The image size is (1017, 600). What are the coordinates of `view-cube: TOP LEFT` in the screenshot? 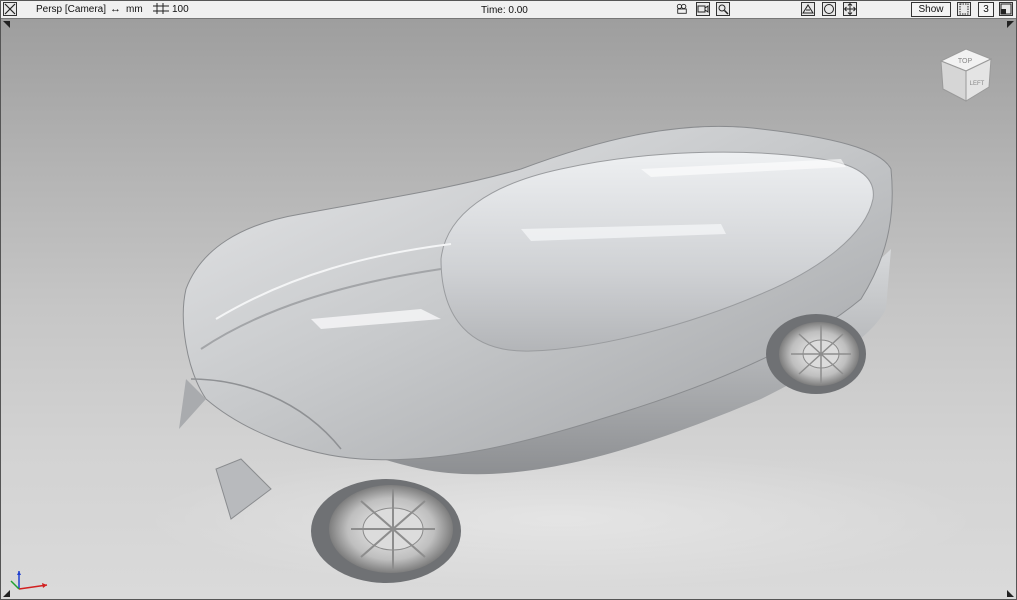 It's located at (966, 76).